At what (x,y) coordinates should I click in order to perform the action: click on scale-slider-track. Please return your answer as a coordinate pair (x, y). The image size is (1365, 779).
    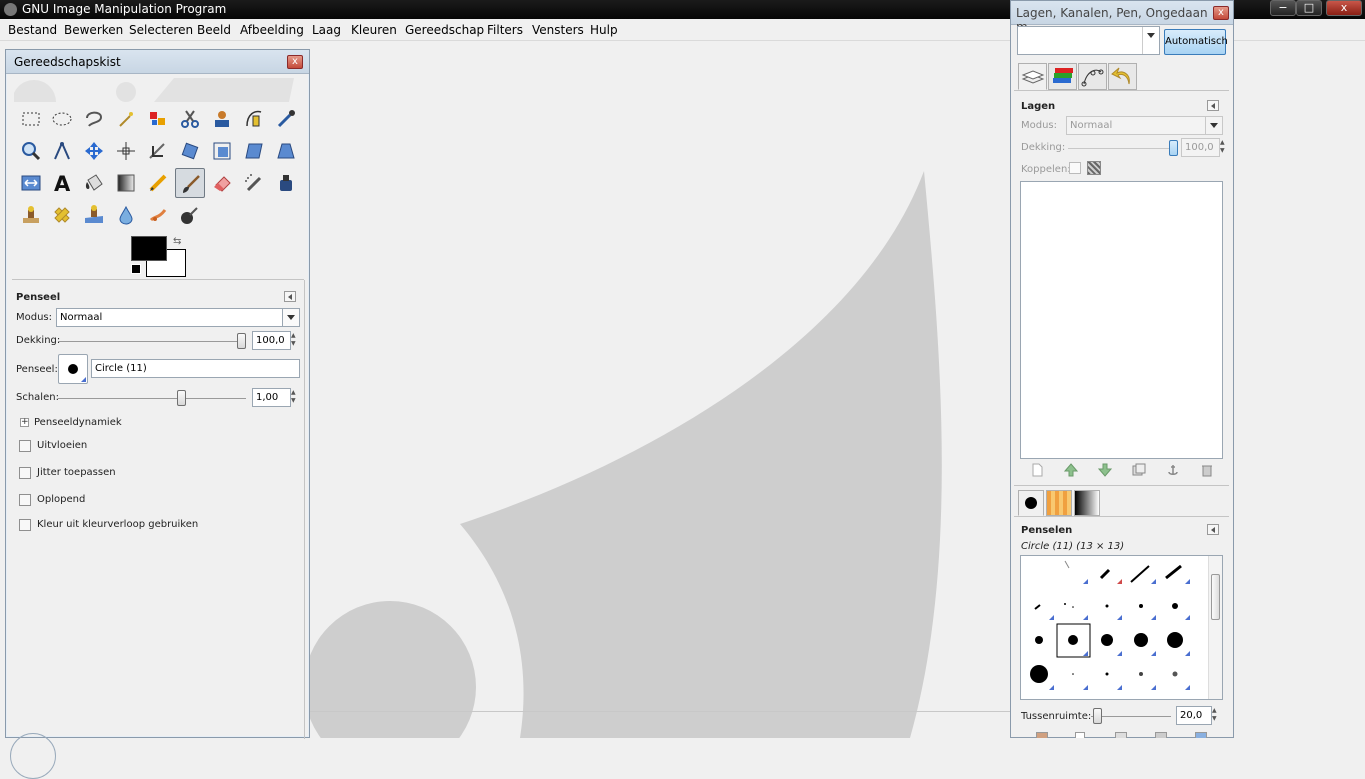
    Looking at the image, I should click on (152, 398).